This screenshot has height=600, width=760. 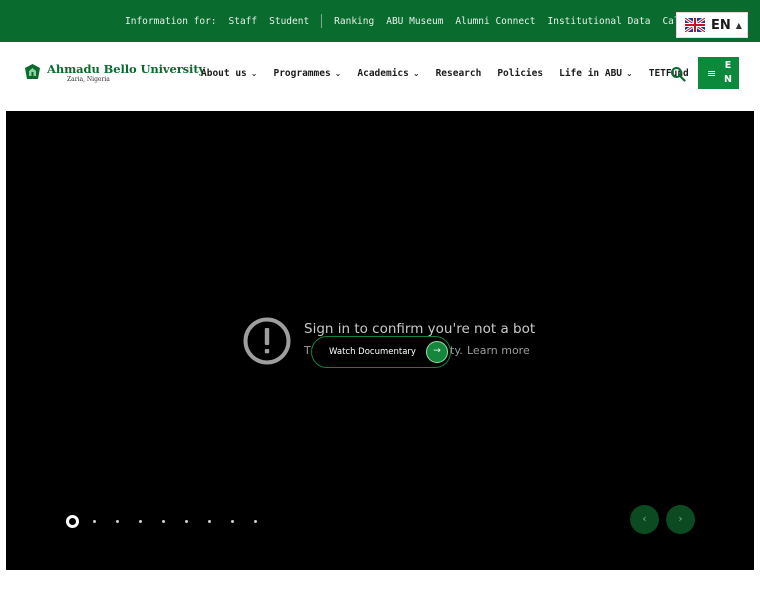 I want to click on language-selector: EN ▲, so click(x=712, y=25).